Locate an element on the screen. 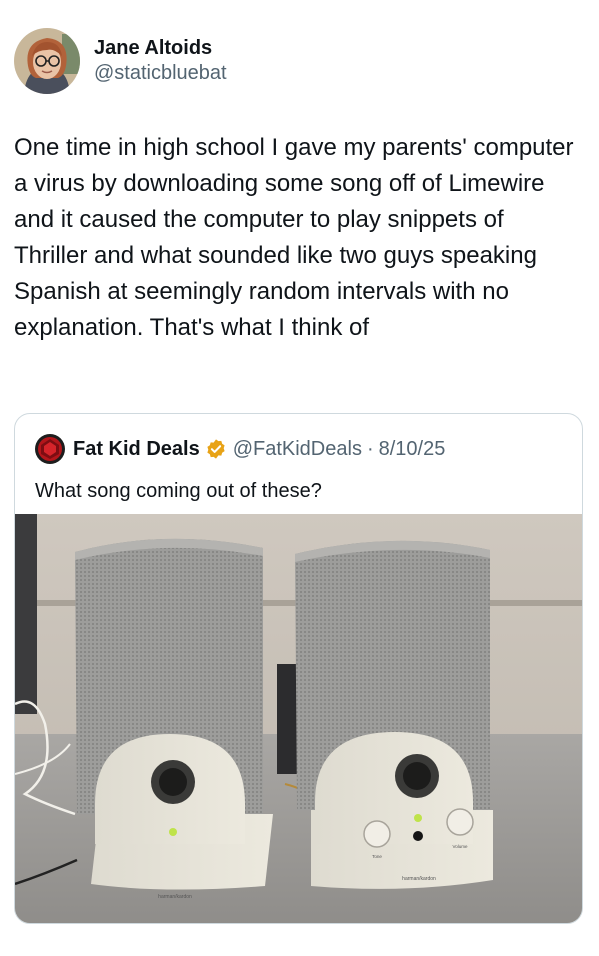 This screenshot has width=599, height=956. author-names: Jane Altoids @staticbluebat is located at coordinates (160, 61).